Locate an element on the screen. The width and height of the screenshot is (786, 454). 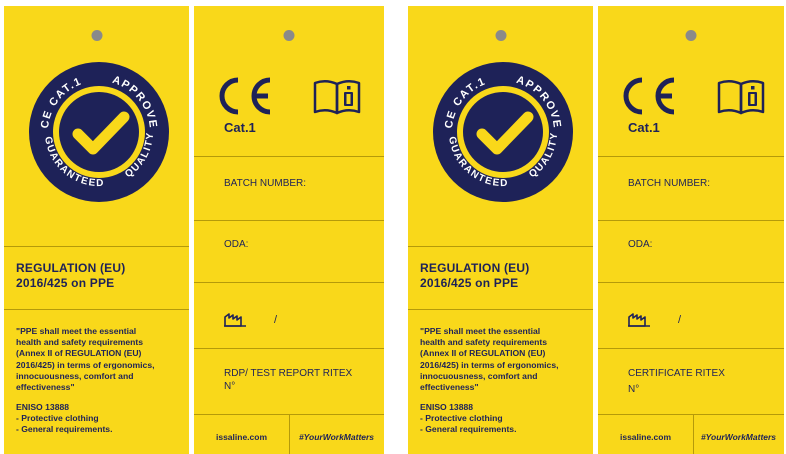
report-number-label: N° is located at coordinates (230, 386).